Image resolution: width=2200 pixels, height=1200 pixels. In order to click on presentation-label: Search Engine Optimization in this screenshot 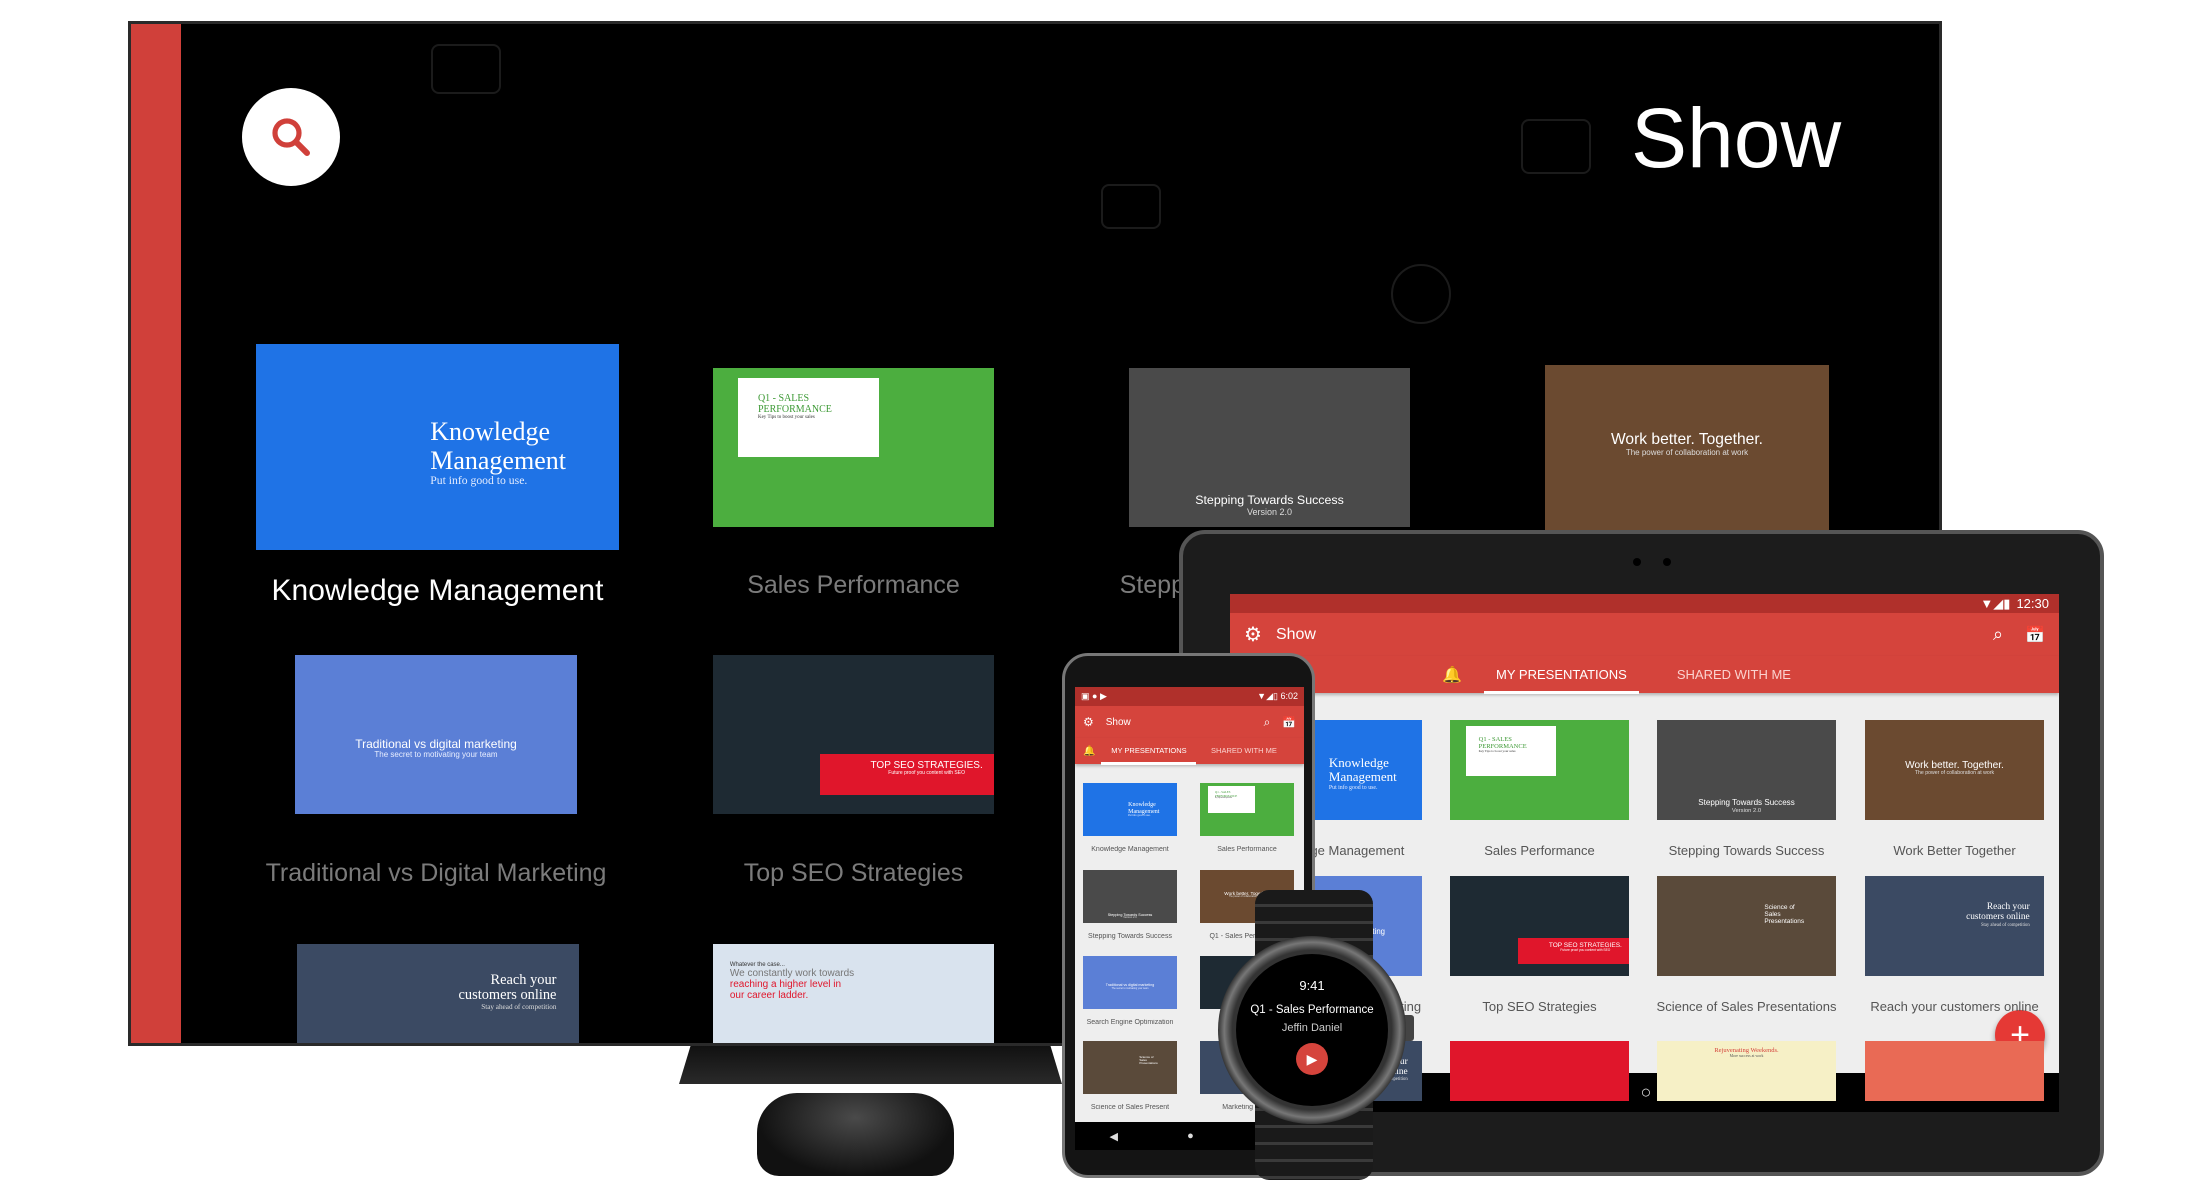, I will do `click(1130, 1022)`.